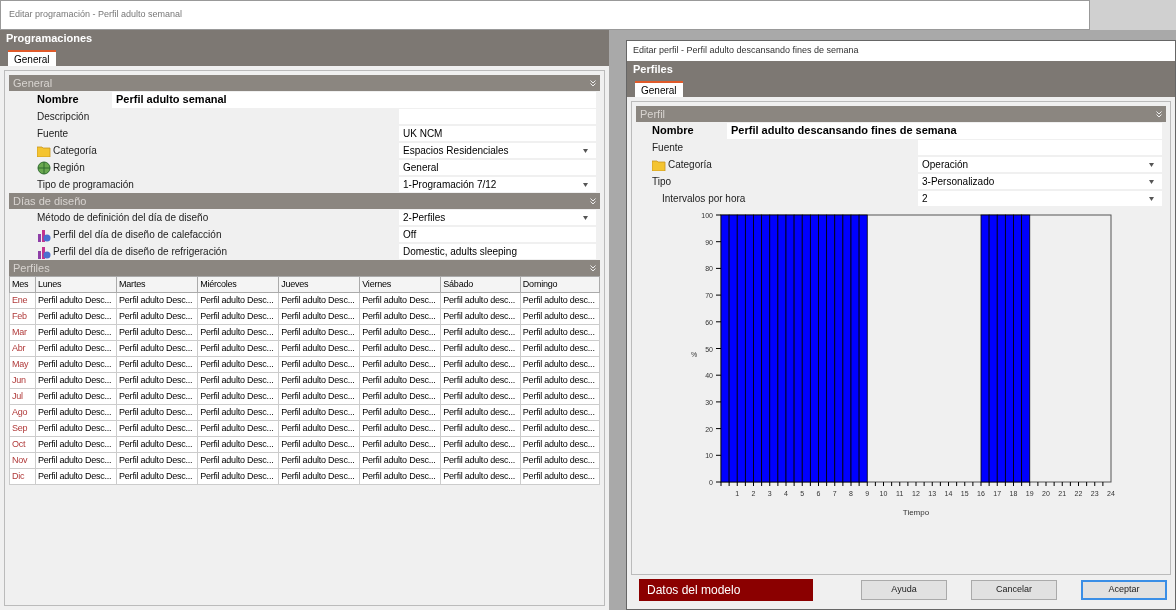 The width and height of the screenshot is (1176, 610). I want to click on column-header: Martes, so click(157, 284).